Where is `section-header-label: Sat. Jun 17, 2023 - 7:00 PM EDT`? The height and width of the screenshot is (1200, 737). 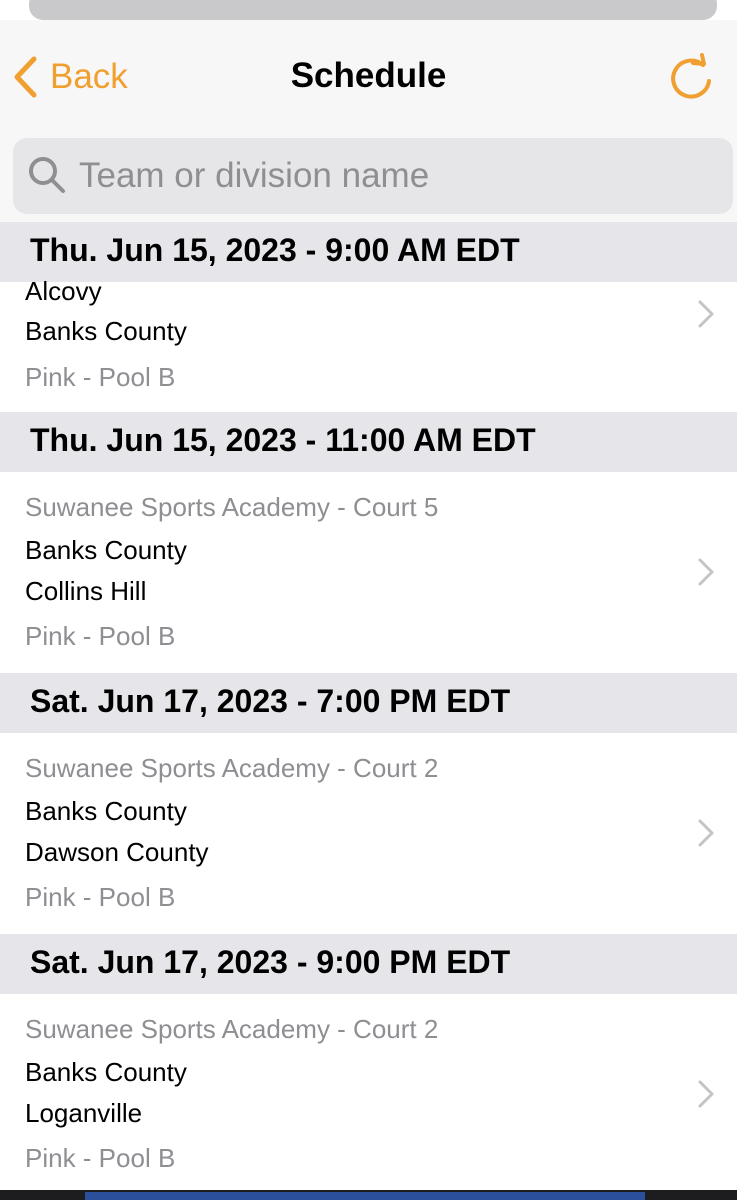
section-header-label: Sat. Jun 17, 2023 - 7:00 PM EDT is located at coordinates (270, 701).